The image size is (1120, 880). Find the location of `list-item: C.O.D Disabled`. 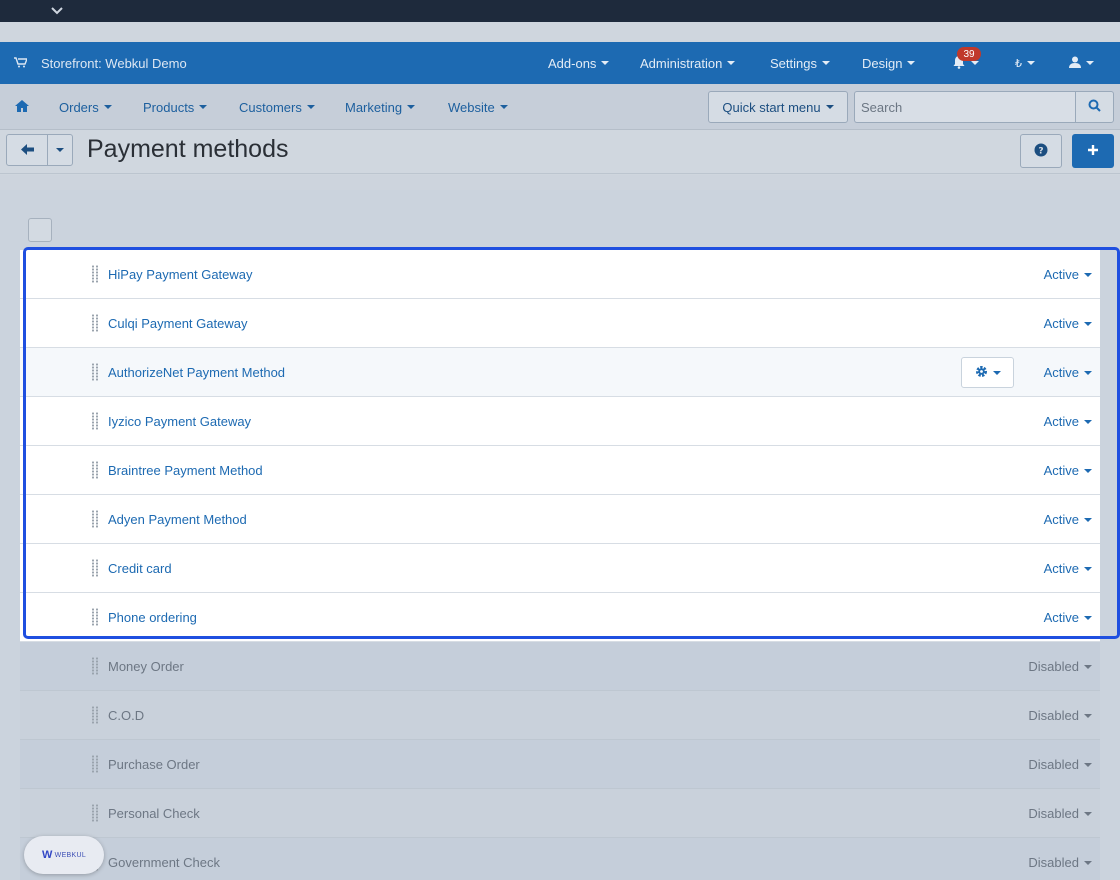

list-item: C.O.D Disabled is located at coordinates (560, 715).